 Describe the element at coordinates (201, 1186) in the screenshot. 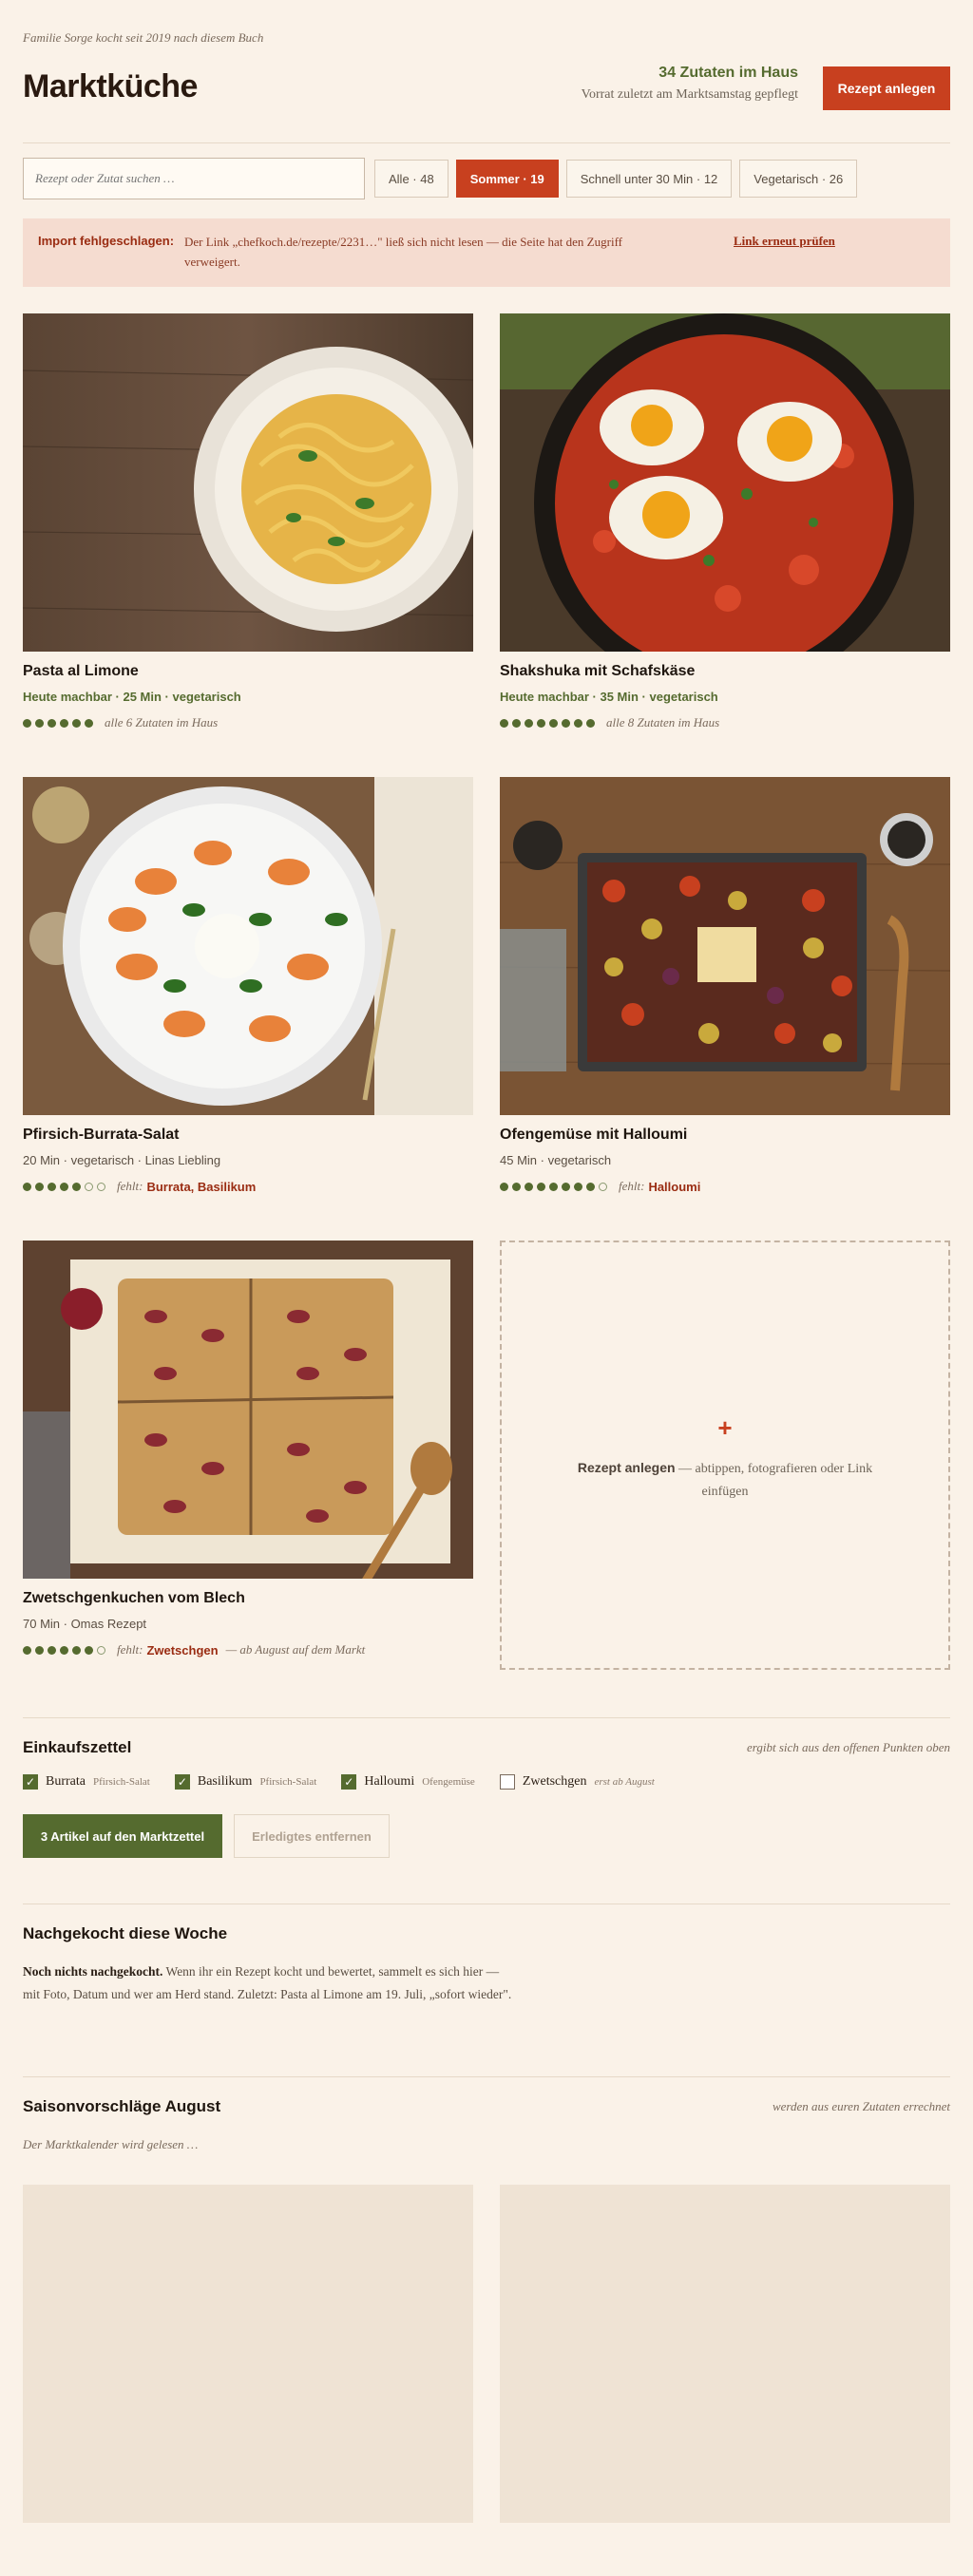

I see `missing-ingredients: Burrata, Basilikum` at that location.